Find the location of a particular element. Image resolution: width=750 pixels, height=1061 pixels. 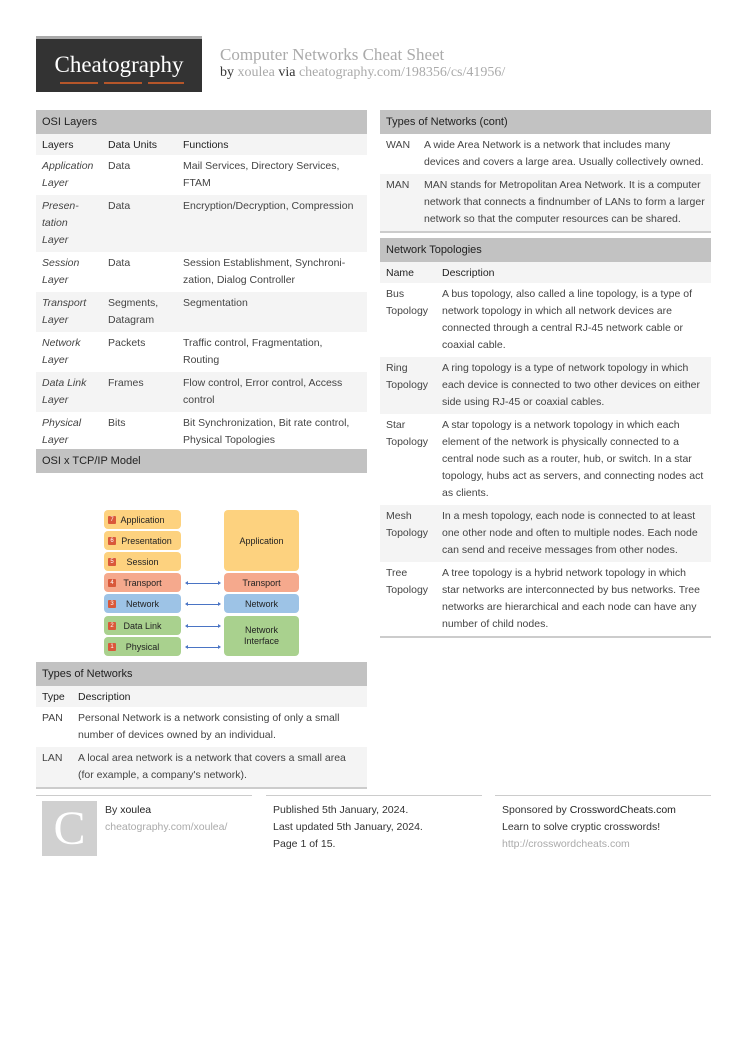

functions: Mail Services, Directory Services, FTAM is located at coordinates (261, 174).